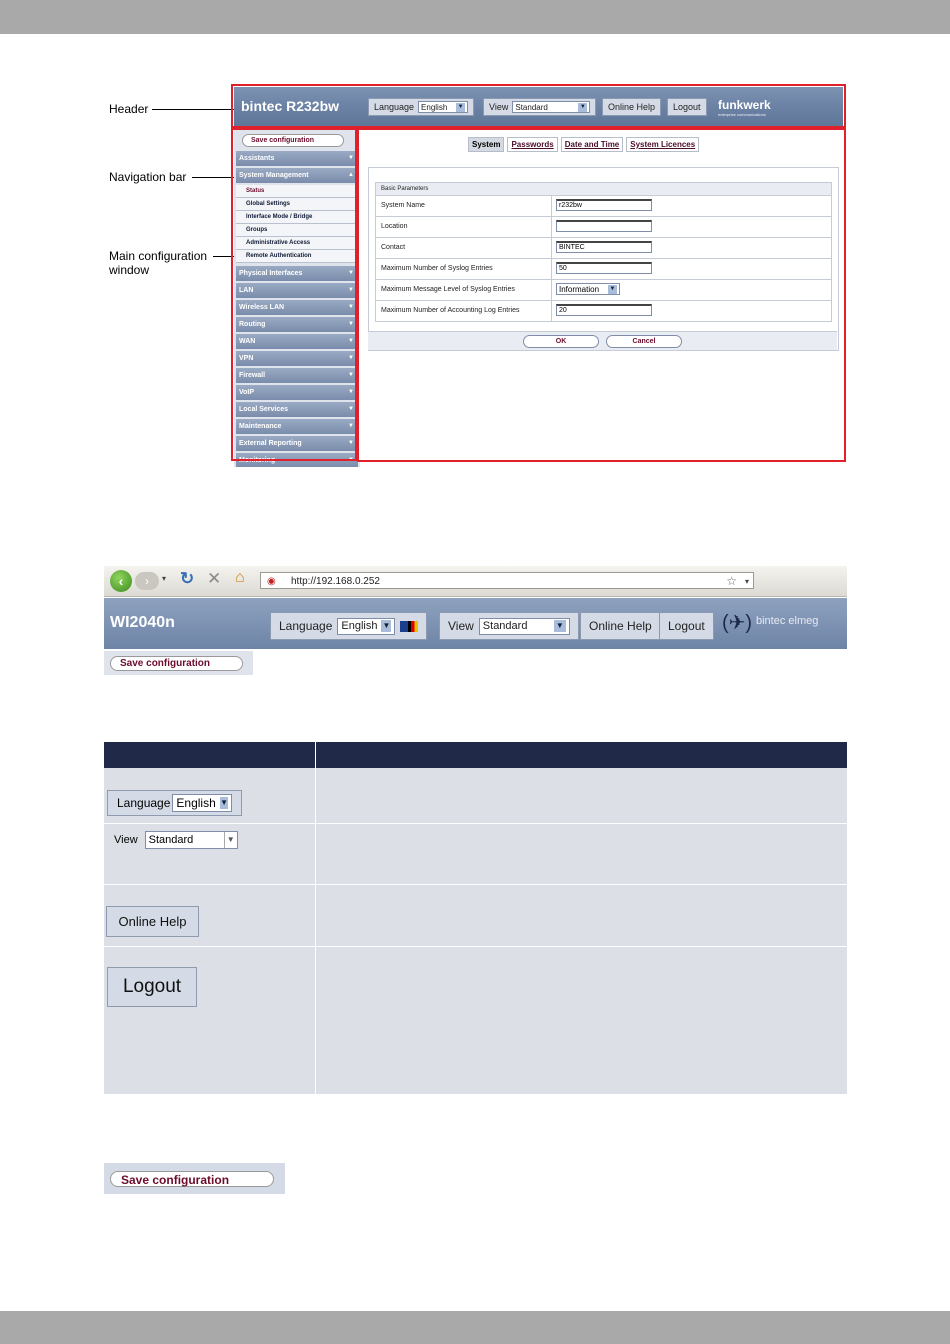 Image resolution: width=950 pixels, height=1344 pixels. What do you see at coordinates (538, 106) in the screenshot?
I see `header-highlight` at bounding box center [538, 106].